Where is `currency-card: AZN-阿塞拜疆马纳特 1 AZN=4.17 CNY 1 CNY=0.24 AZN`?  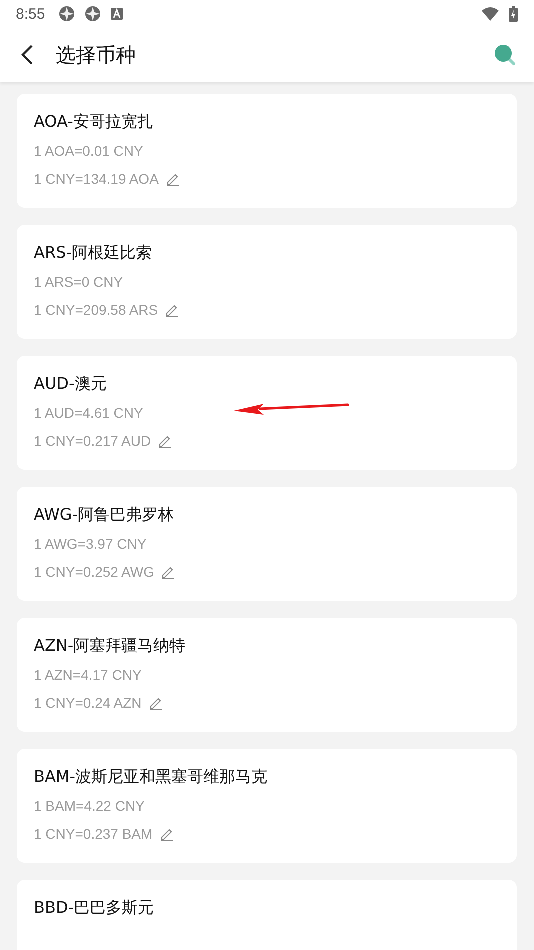
currency-card: AZN-阿塞拜疆马纳特 1 AZN=4.17 CNY 1 CNY=0.24 AZN is located at coordinates (267, 675).